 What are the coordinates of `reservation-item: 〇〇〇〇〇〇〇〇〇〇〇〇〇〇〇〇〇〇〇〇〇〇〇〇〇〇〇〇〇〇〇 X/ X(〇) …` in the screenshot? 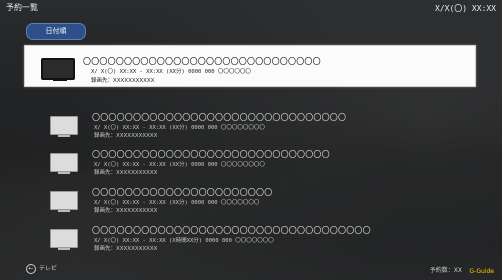 It's located at (249, 125).